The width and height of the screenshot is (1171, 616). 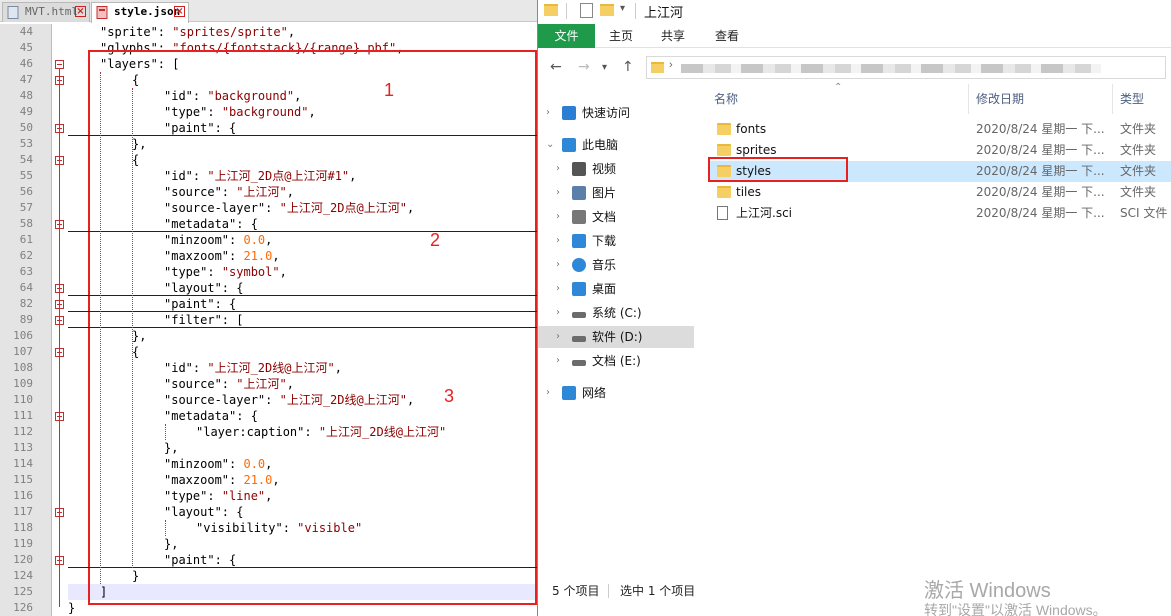 I want to click on nav-item-label: 视频, so click(x=604, y=169).